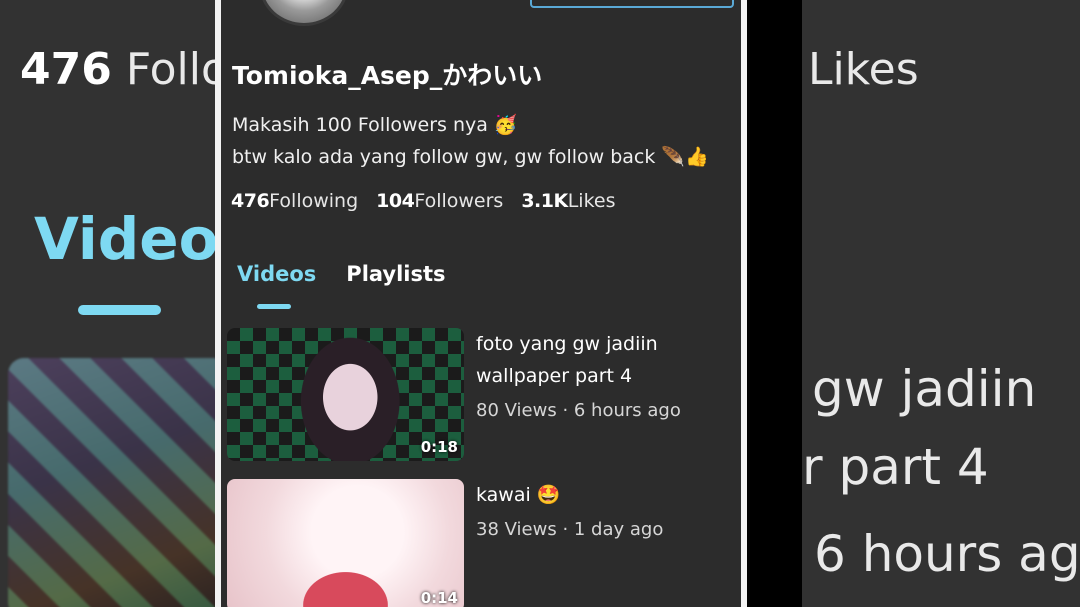  I want to click on background-likes-text: Likes, so click(863, 69).